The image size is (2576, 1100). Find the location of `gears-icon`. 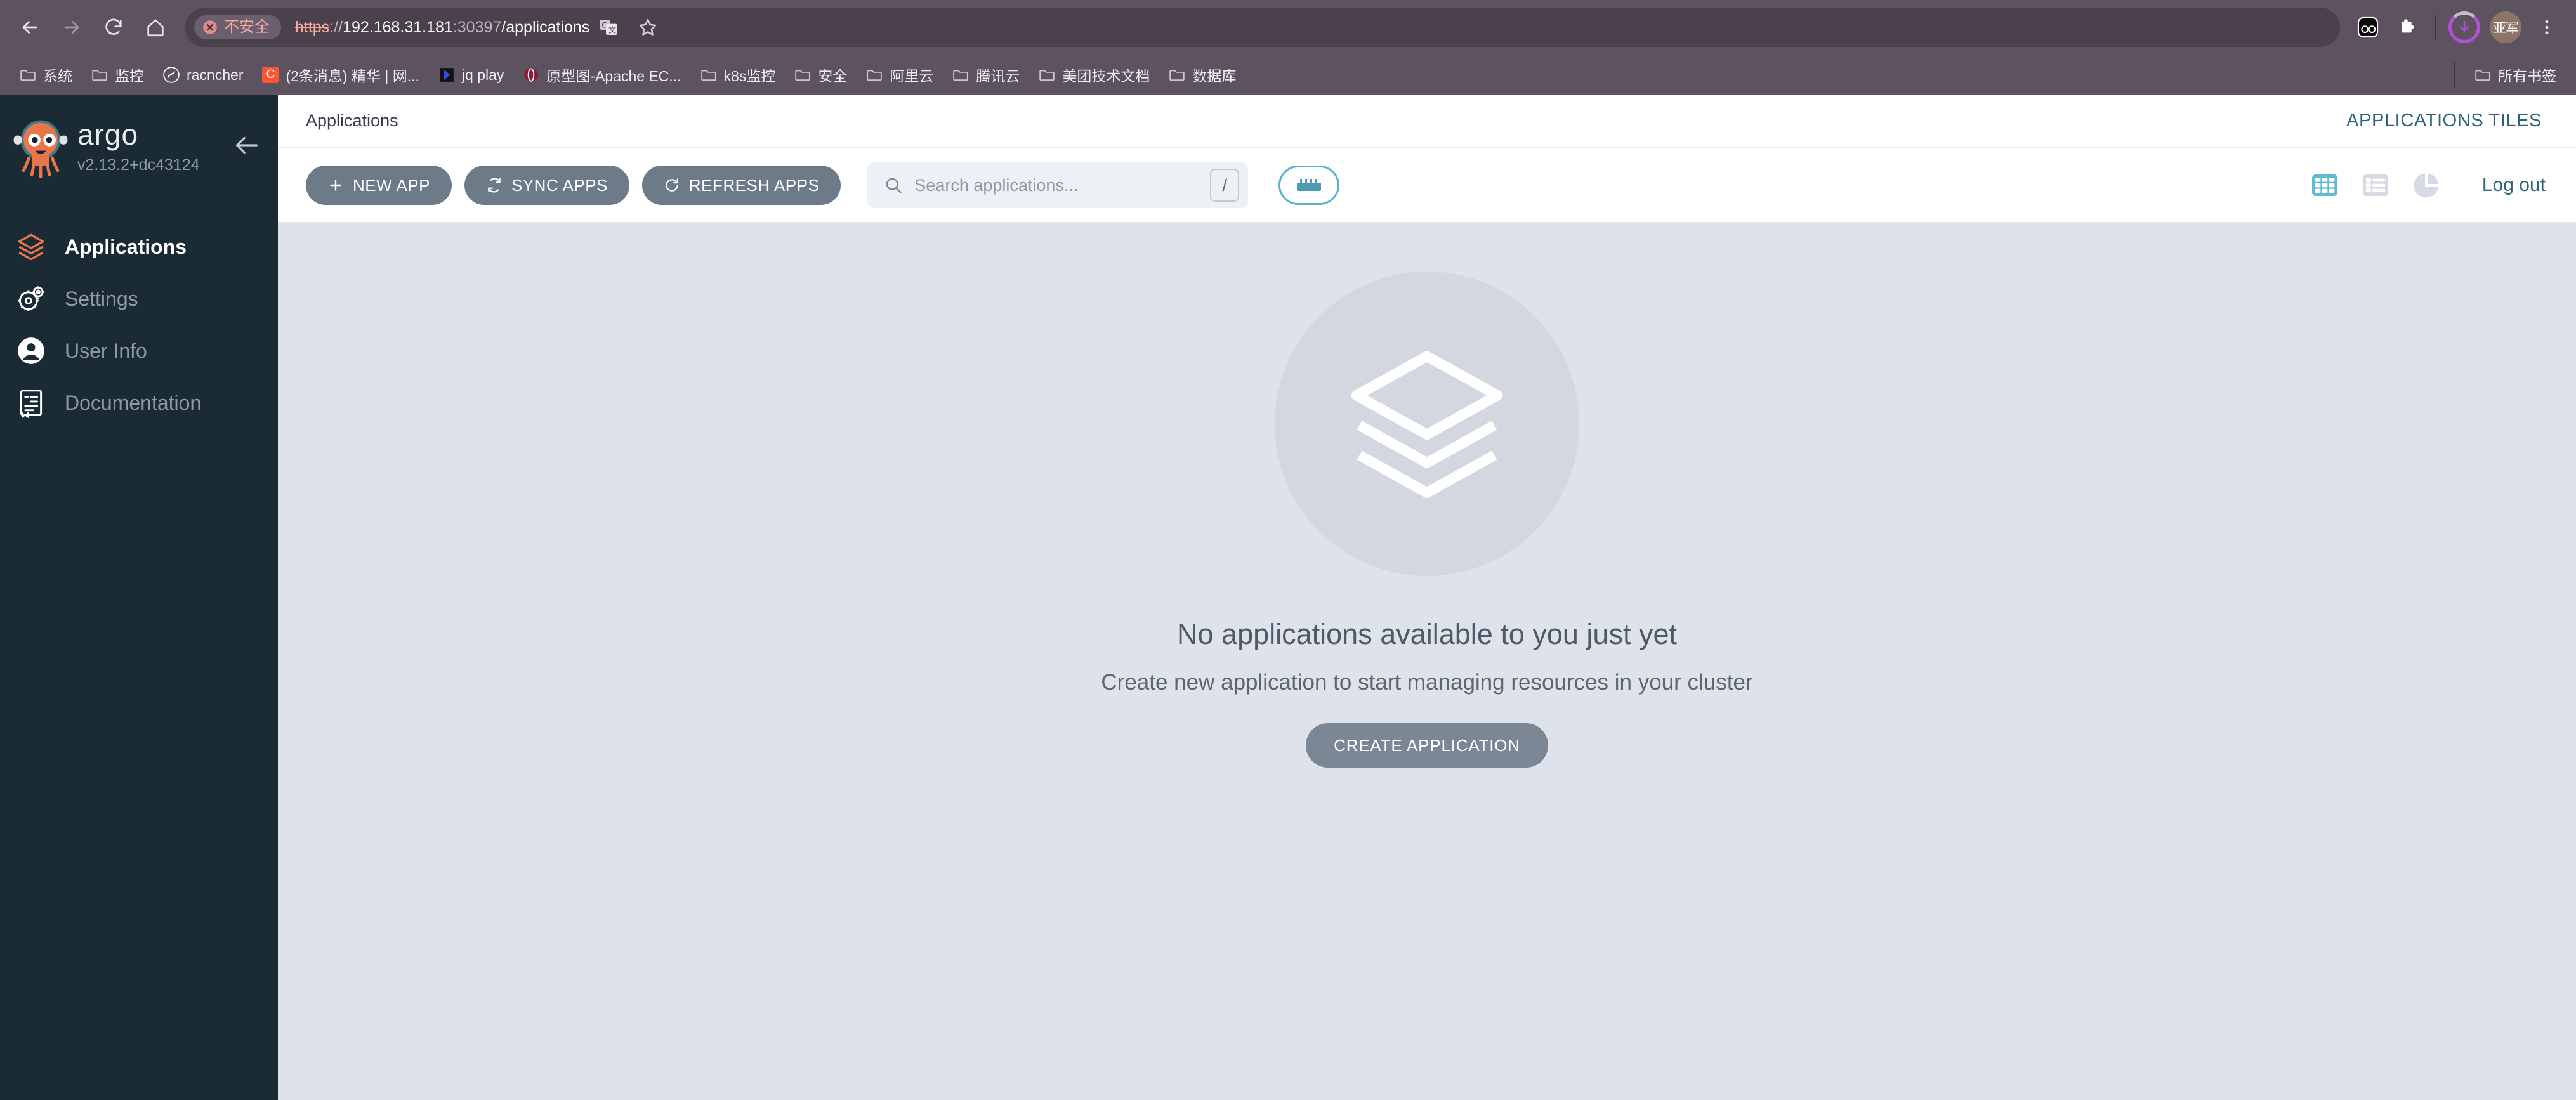

gears-icon is located at coordinates (31, 299).